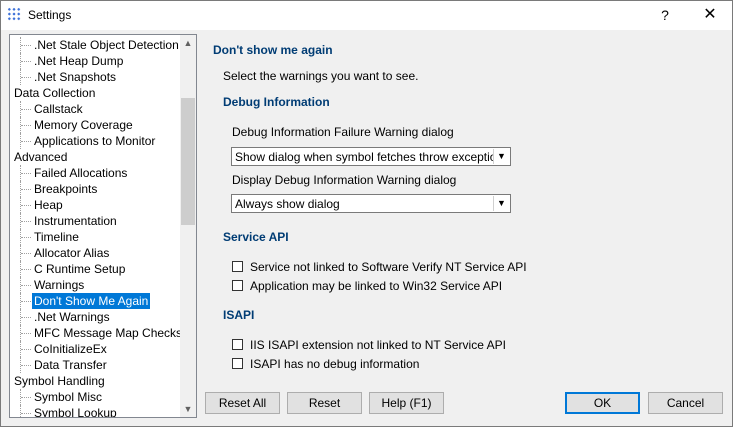  What do you see at coordinates (335, 364) in the screenshot?
I see `isapi-check-2-label: ISAPI has no debug information` at bounding box center [335, 364].